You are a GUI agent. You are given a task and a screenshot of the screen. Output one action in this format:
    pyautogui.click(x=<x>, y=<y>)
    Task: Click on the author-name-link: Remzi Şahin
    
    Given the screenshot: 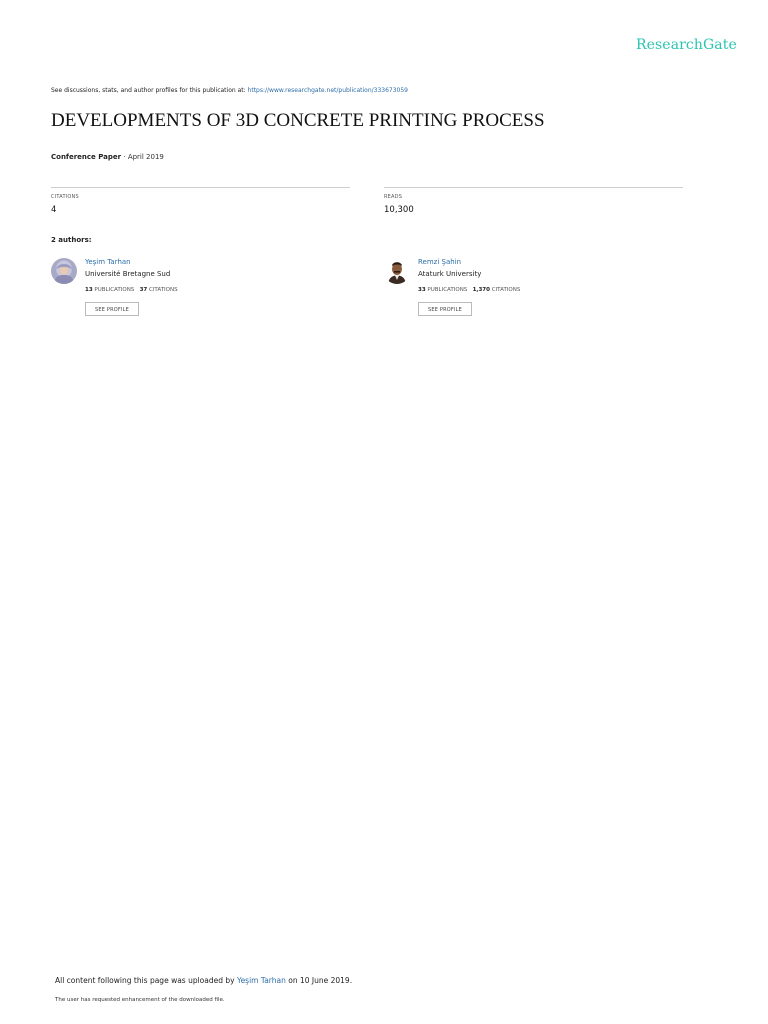 What is the action you would take?
    pyautogui.click(x=439, y=262)
    